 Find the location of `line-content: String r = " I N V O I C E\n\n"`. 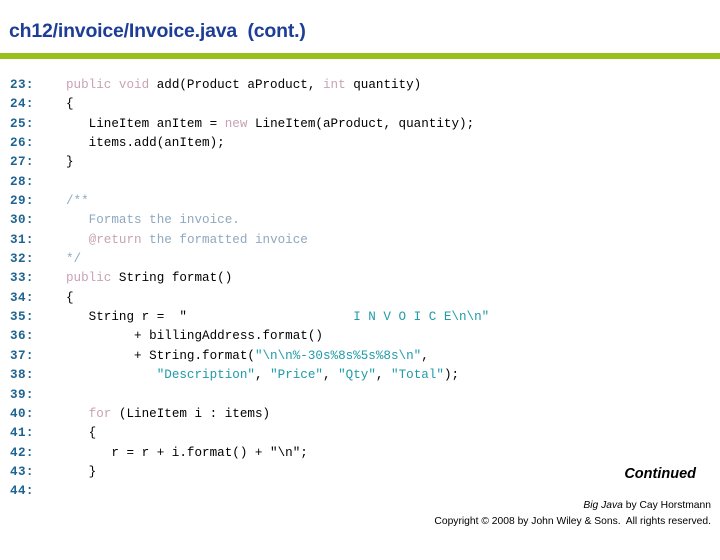

line-content: String r = " I N V O I C E\n\n" is located at coordinates (278, 317).